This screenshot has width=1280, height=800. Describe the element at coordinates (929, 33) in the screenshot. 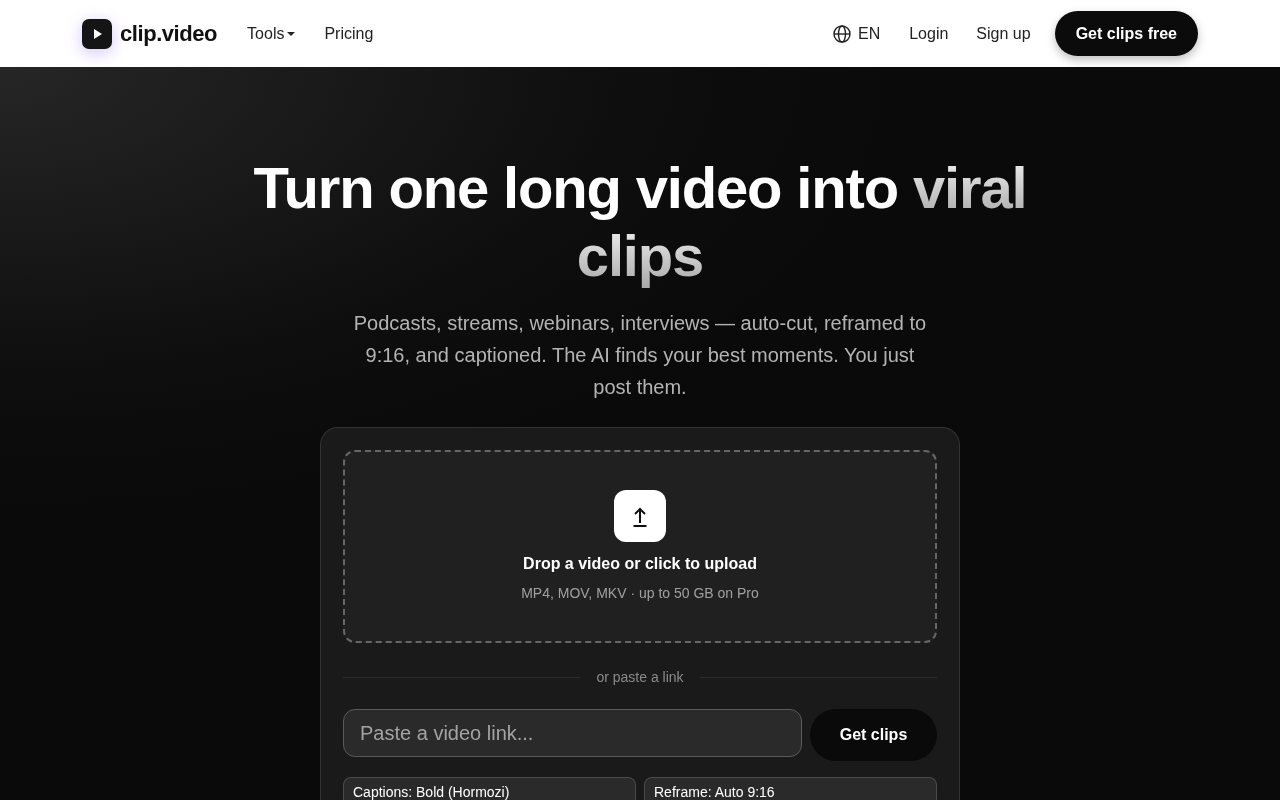

I see `login-link: Login` at that location.